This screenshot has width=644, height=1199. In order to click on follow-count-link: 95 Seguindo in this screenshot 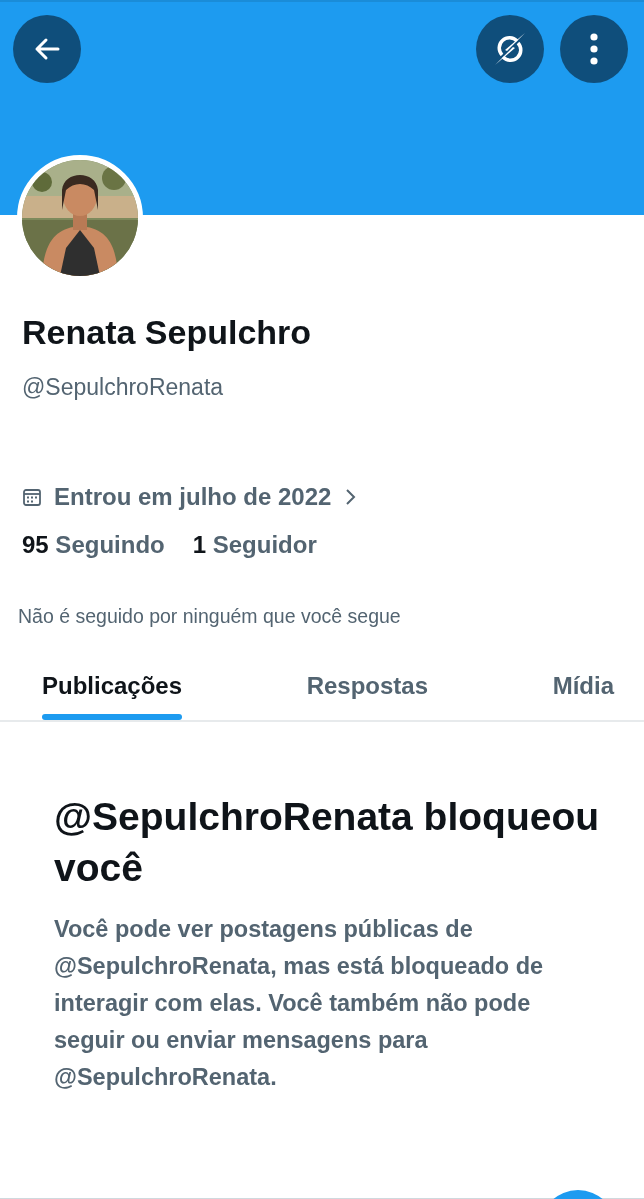, I will do `click(93, 545)`.